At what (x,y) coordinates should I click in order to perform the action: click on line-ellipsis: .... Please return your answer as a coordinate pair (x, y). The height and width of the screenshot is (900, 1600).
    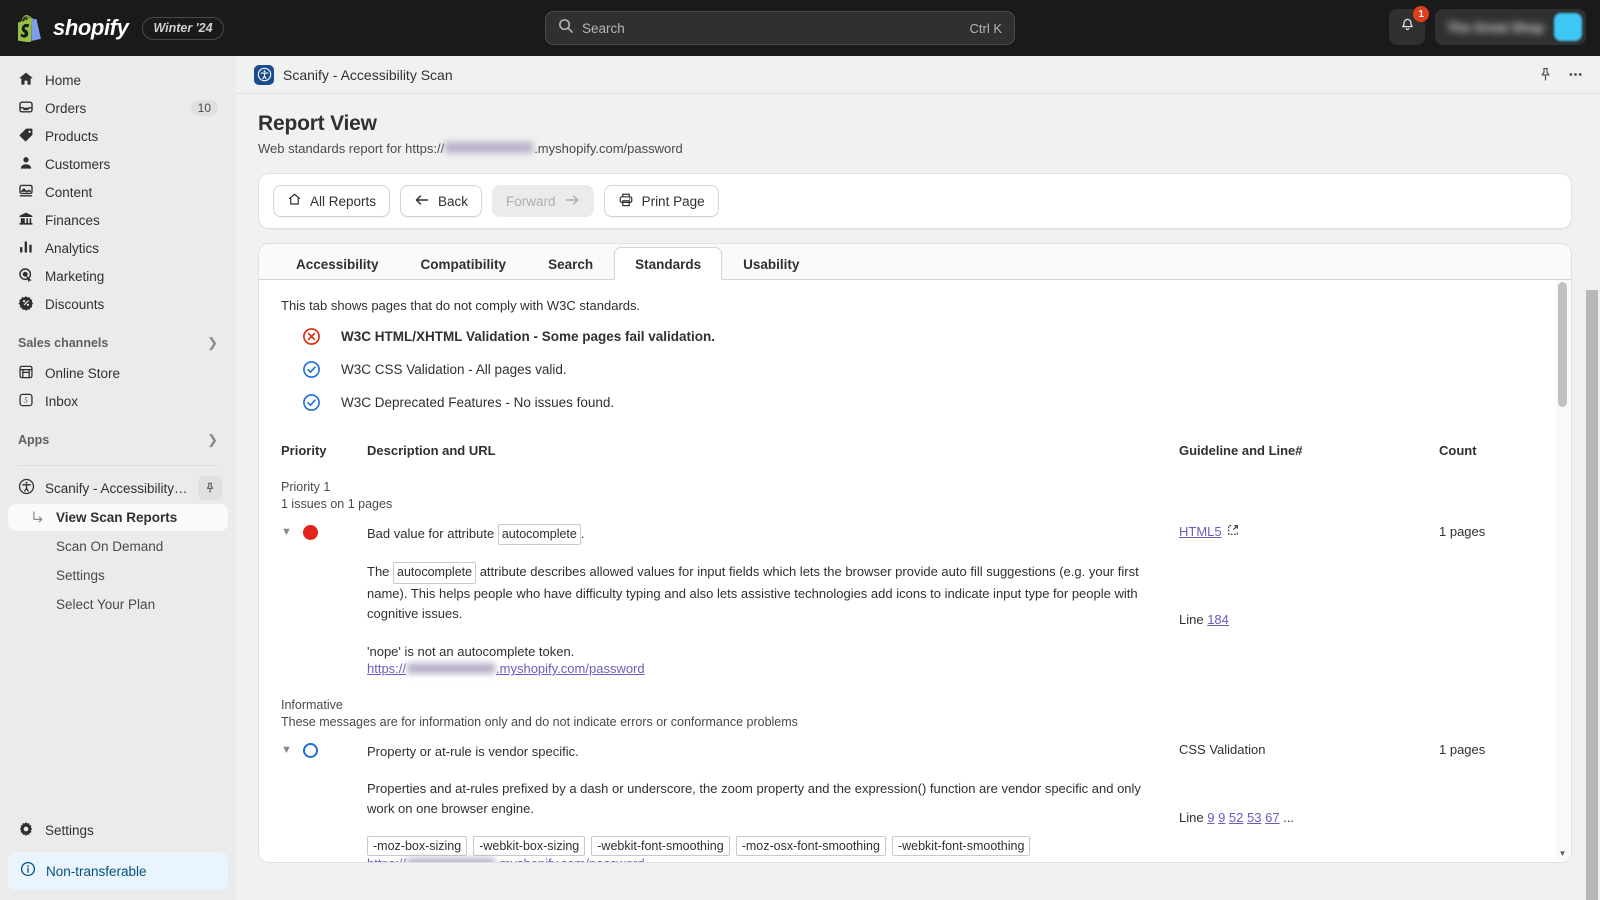
    Looking at the image, I should click on (1289, 818).